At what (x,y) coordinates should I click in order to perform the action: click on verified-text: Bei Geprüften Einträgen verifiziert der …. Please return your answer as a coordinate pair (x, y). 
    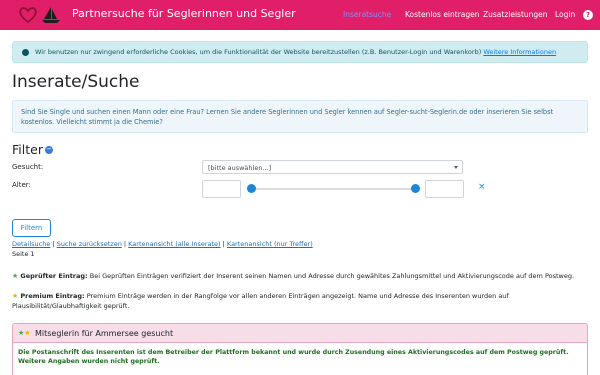
    Looking at the image, I should click on (332, 276).